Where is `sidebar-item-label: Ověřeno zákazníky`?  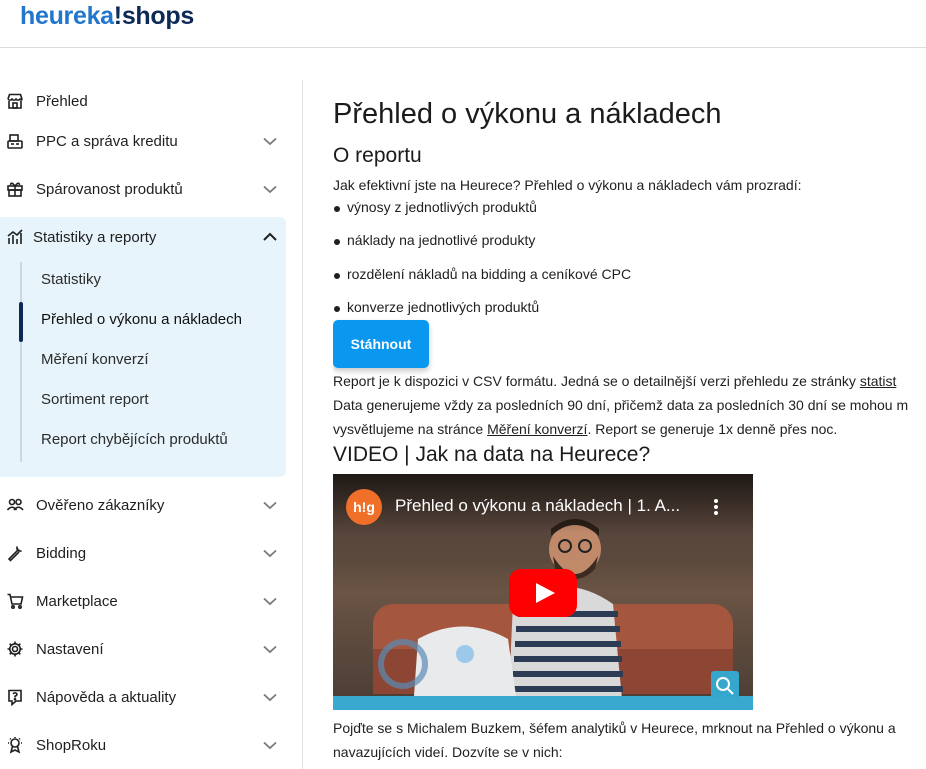 sidebar-item-label: Ověřeno zákazníky is located at coordinates (100, 505).